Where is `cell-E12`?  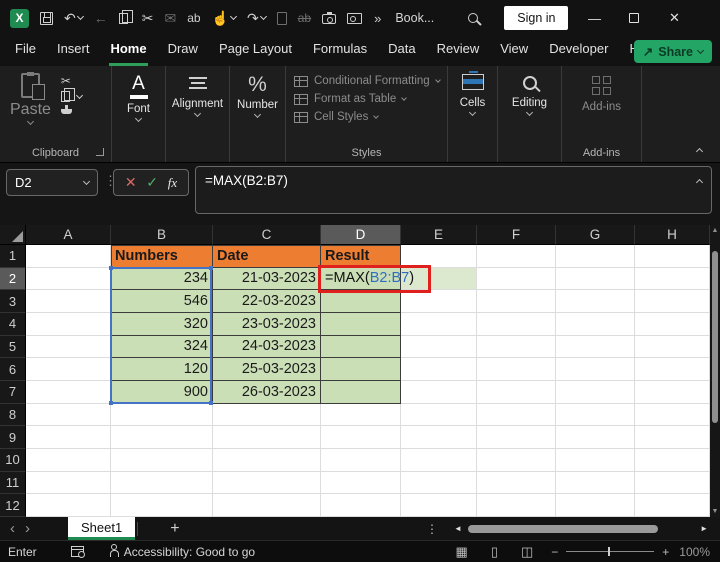
cell-E12 is located at coordinates (439, 505).